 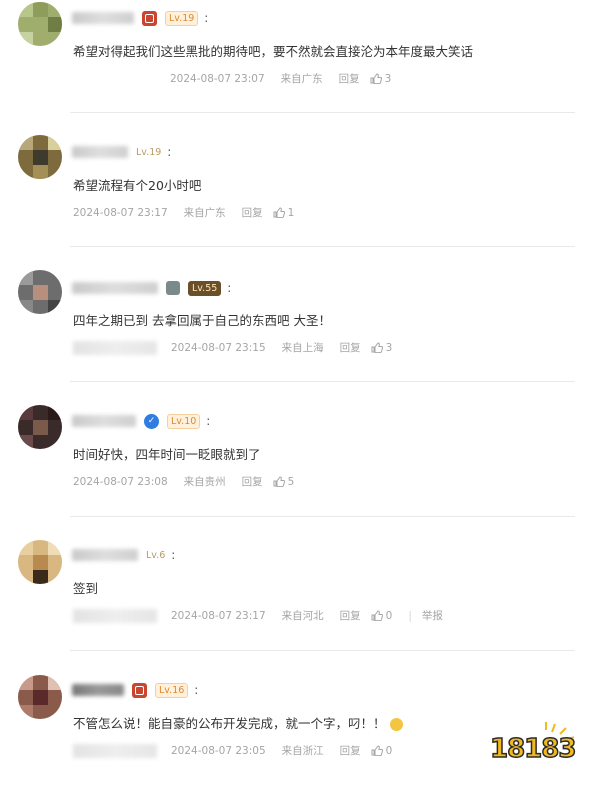 I want to click on level-badge: Lv.6, so click(x=156, y=555).